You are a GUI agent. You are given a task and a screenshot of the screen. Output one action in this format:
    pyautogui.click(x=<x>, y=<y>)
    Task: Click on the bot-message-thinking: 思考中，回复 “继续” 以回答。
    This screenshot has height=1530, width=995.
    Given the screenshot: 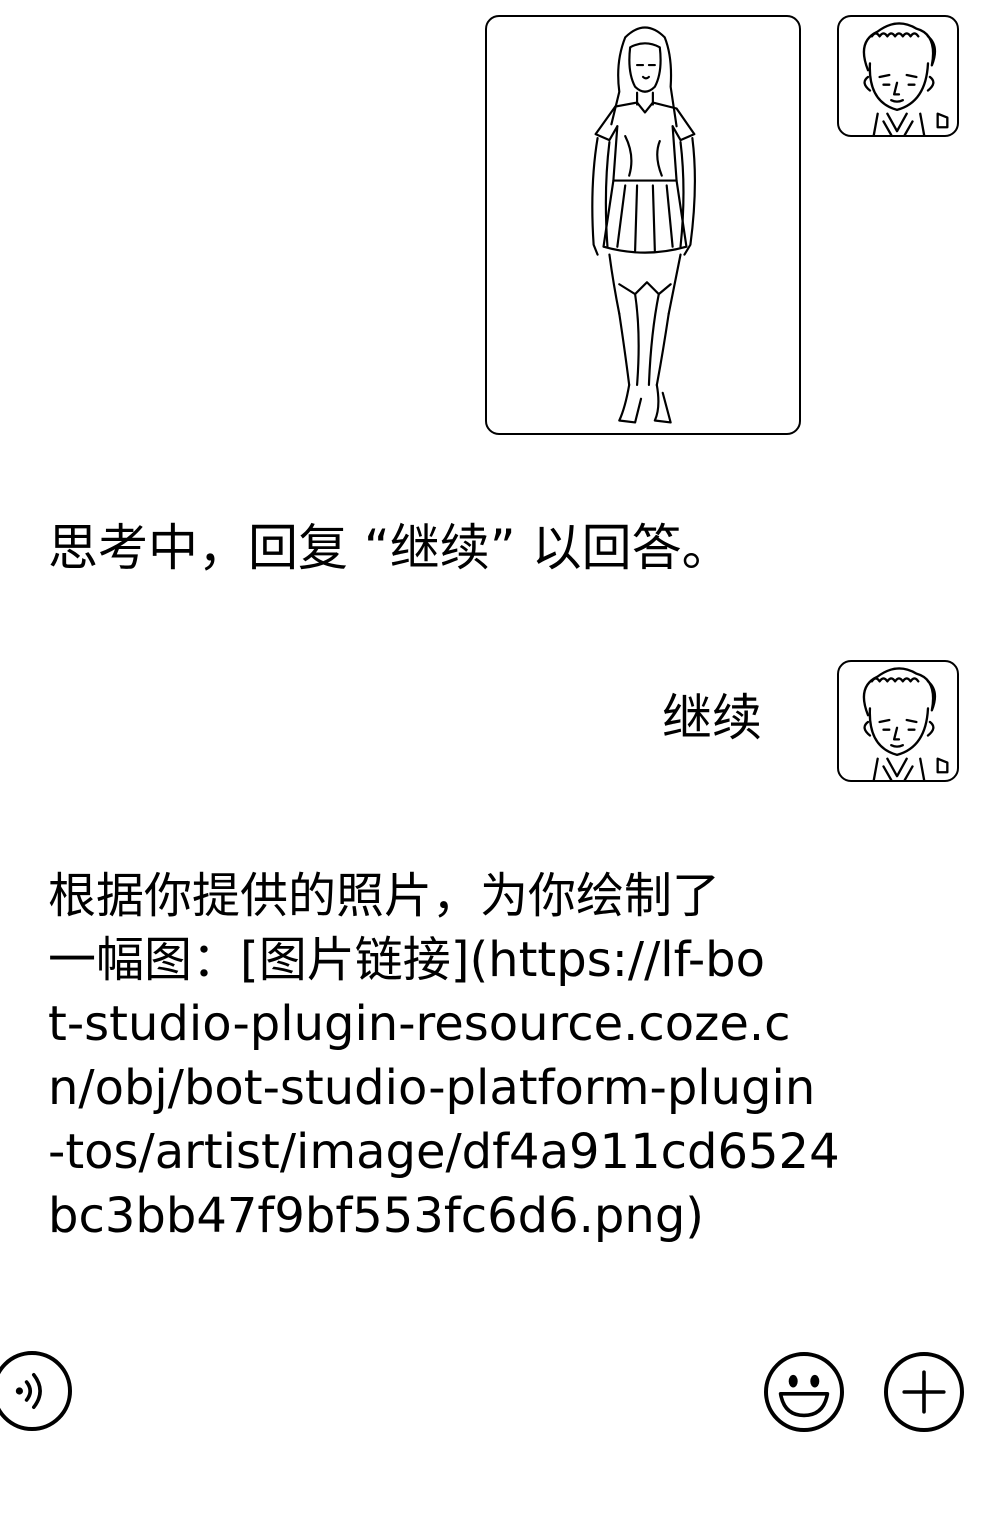 What is the action you would take?
    pyautogui.click(x=390, y=548)
    